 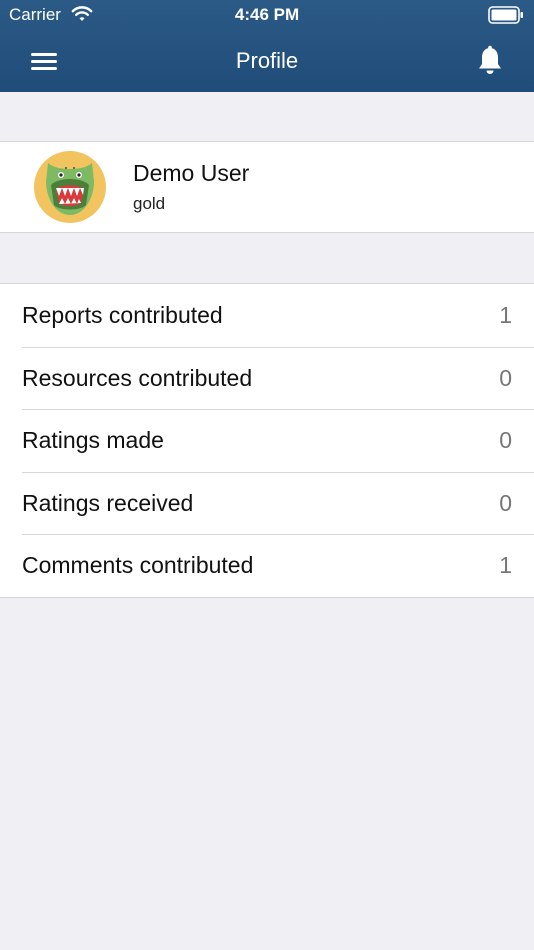 I want to click on status-bar: Carrier 4:46 PM, so click(x=267, y=15).